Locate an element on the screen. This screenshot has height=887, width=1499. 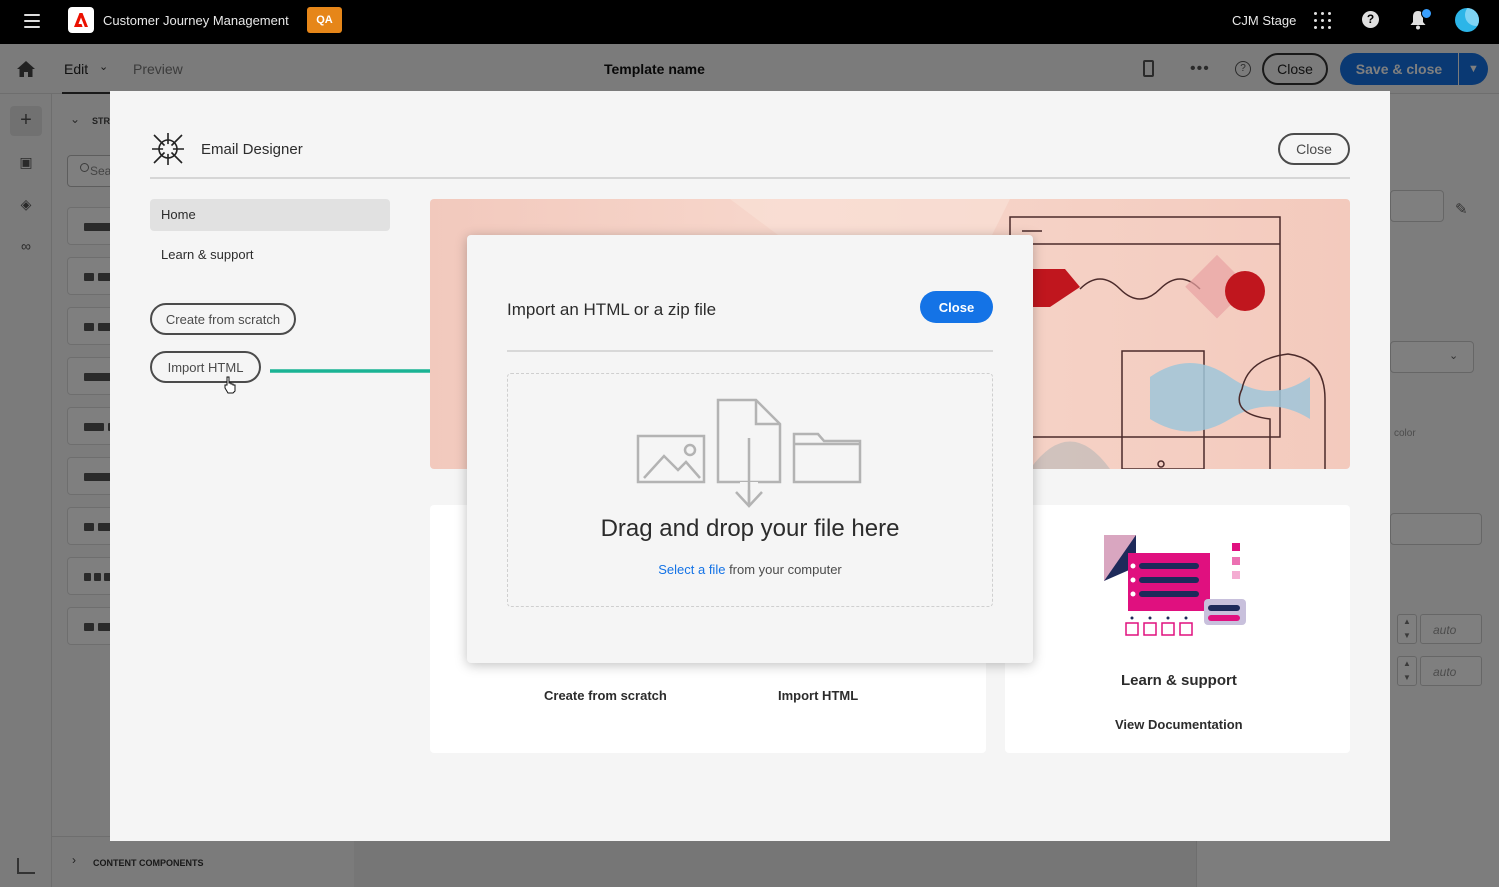
import-dialog-title: Import an HTML or a zip file is located at coordinates (612, 309).